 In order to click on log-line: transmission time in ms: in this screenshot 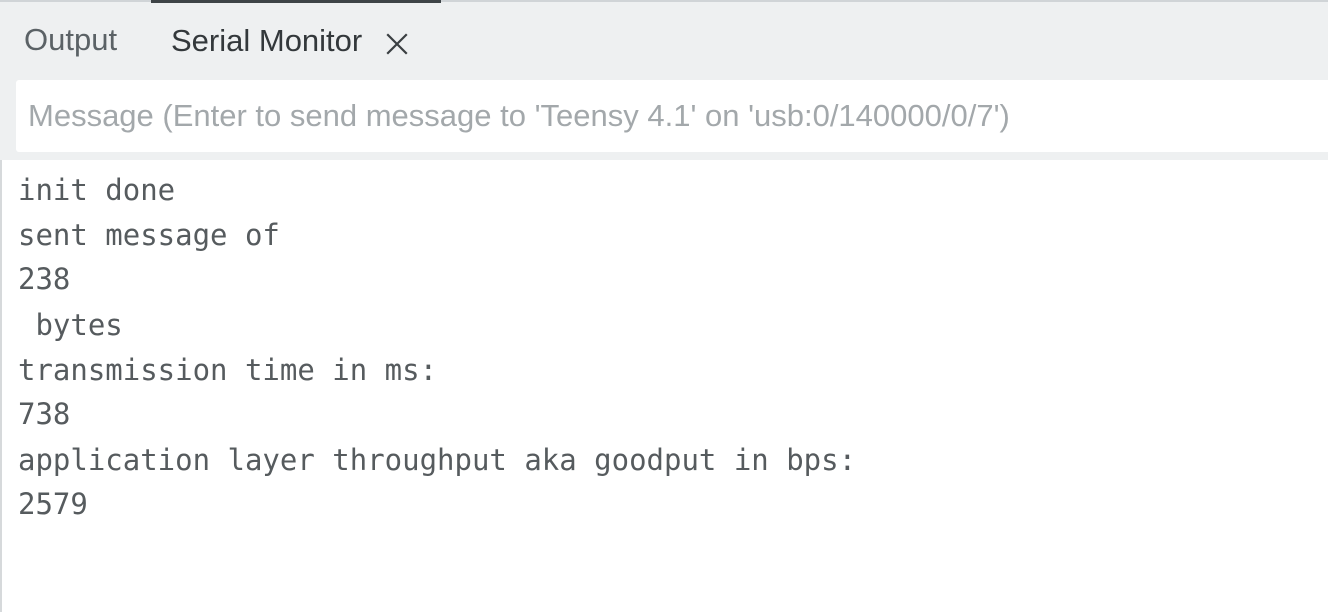, I will do `click(228, 370)`.